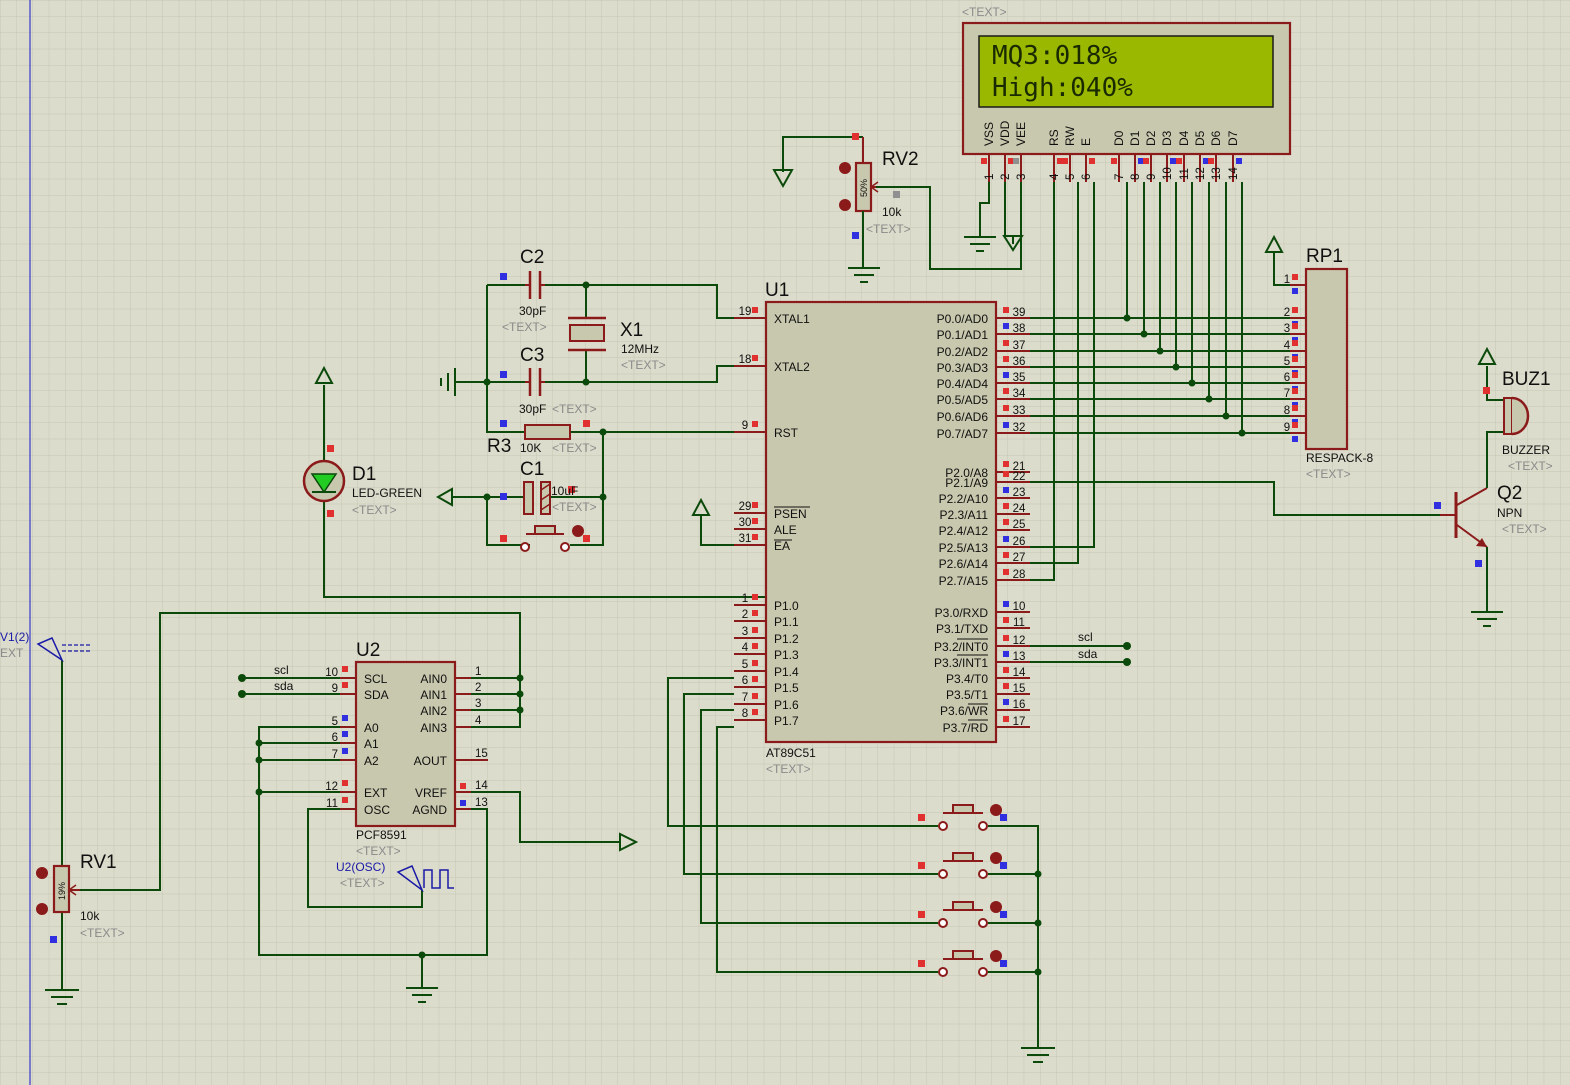  I want to click on lcd-pin-name: VDD, so click(1005, 133).